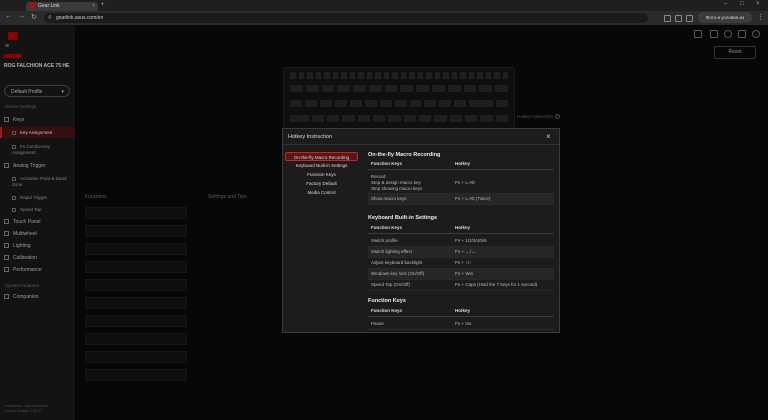 The width and height of the screenshot is (768, 420). What do you see at coordinates (403, 218) in the screenshot?
I see `section-heading: Keyboard Built-in Settings` at bounding box center [403, 218].